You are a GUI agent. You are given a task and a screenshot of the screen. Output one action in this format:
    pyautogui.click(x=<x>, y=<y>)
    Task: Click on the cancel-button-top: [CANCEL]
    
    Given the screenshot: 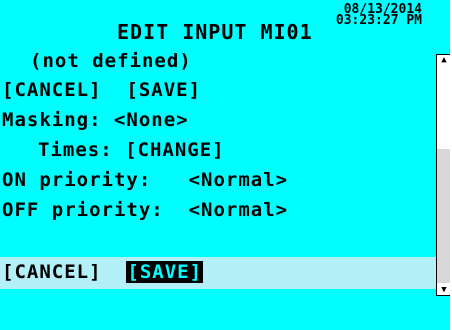 What is the action you would take?
    pyautogui.click(x=52, y=90)
    